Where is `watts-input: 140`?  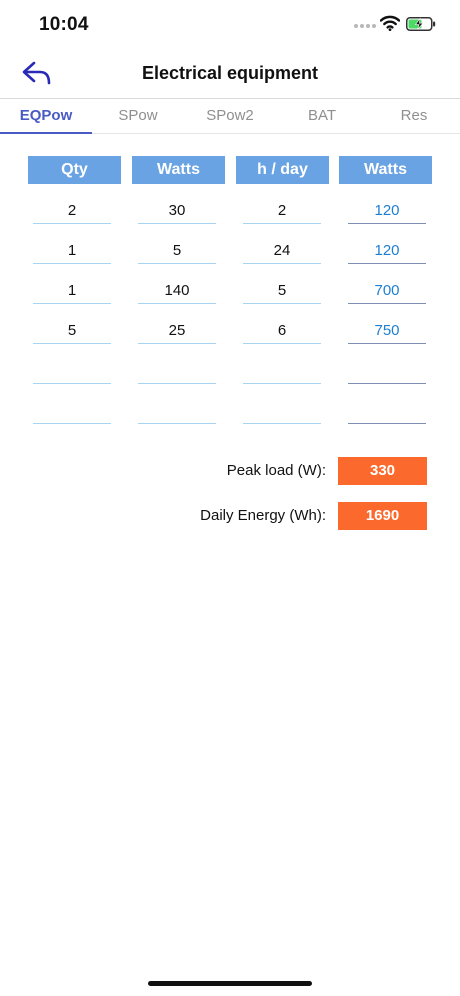 watts-input: 140 is located at coordinates (177, 291).